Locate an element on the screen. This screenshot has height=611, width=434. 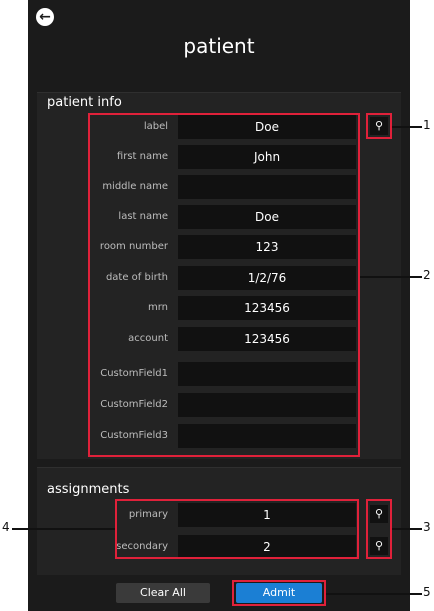
assignment-lookup-highlight-box is located at coordinates (379, 529).